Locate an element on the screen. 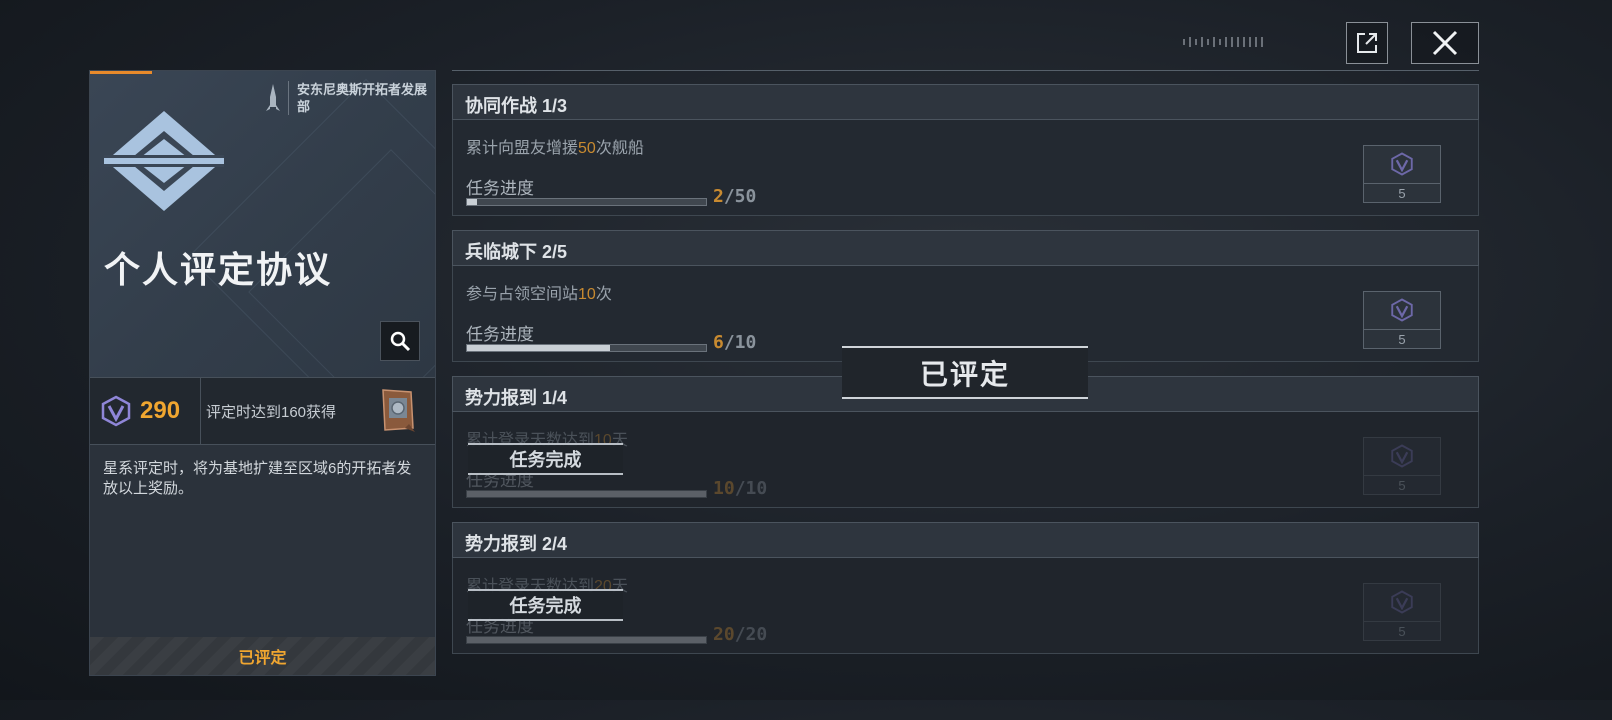 This screenshot has width=1612, height=720. task-description: 累计向盟友增援50次舰船 is located at coordinates (555, 148).